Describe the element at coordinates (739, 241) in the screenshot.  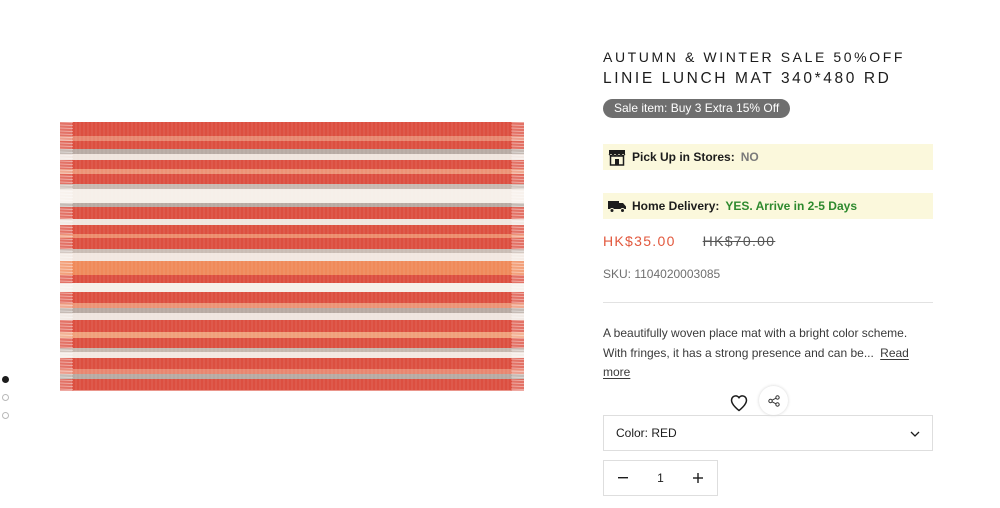
I see `original-price: HK$70.00` at that location.